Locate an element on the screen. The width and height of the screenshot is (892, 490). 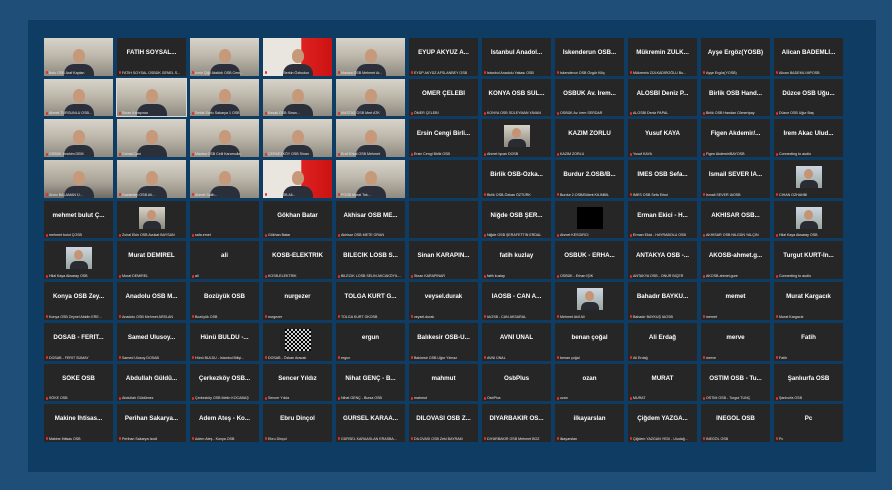
participant-tile: Bolu OSB Araf Kaplan is located at coordinates (78, 57).